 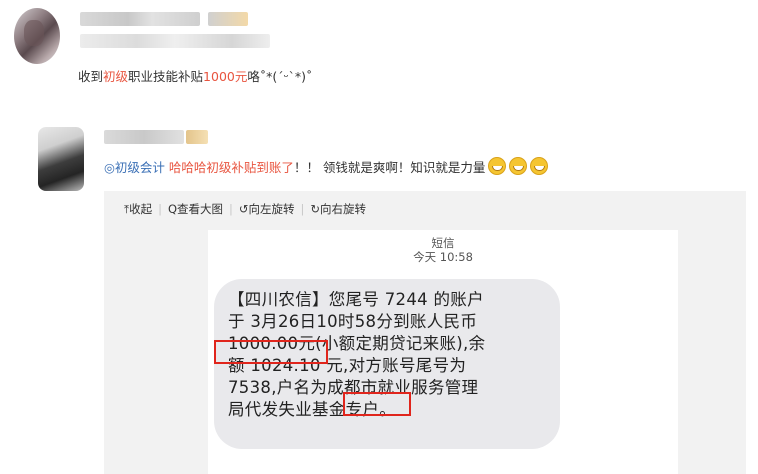 I want to click on sms-line: 【四川农信】您尾号 7244 的账户, so click(x=356, y=299).